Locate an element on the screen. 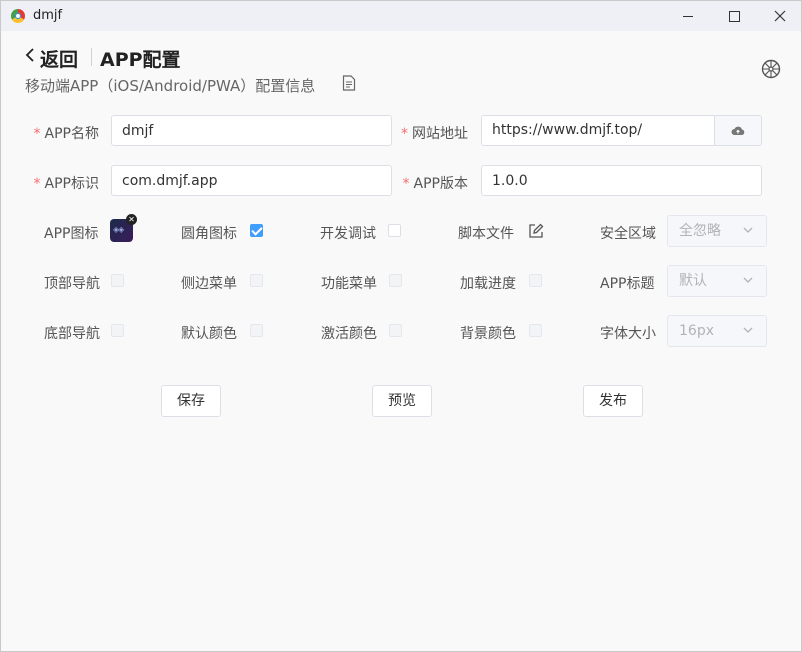 This screenshot has width=802, height=652. site-url-input is located at coordinates (598, 130).